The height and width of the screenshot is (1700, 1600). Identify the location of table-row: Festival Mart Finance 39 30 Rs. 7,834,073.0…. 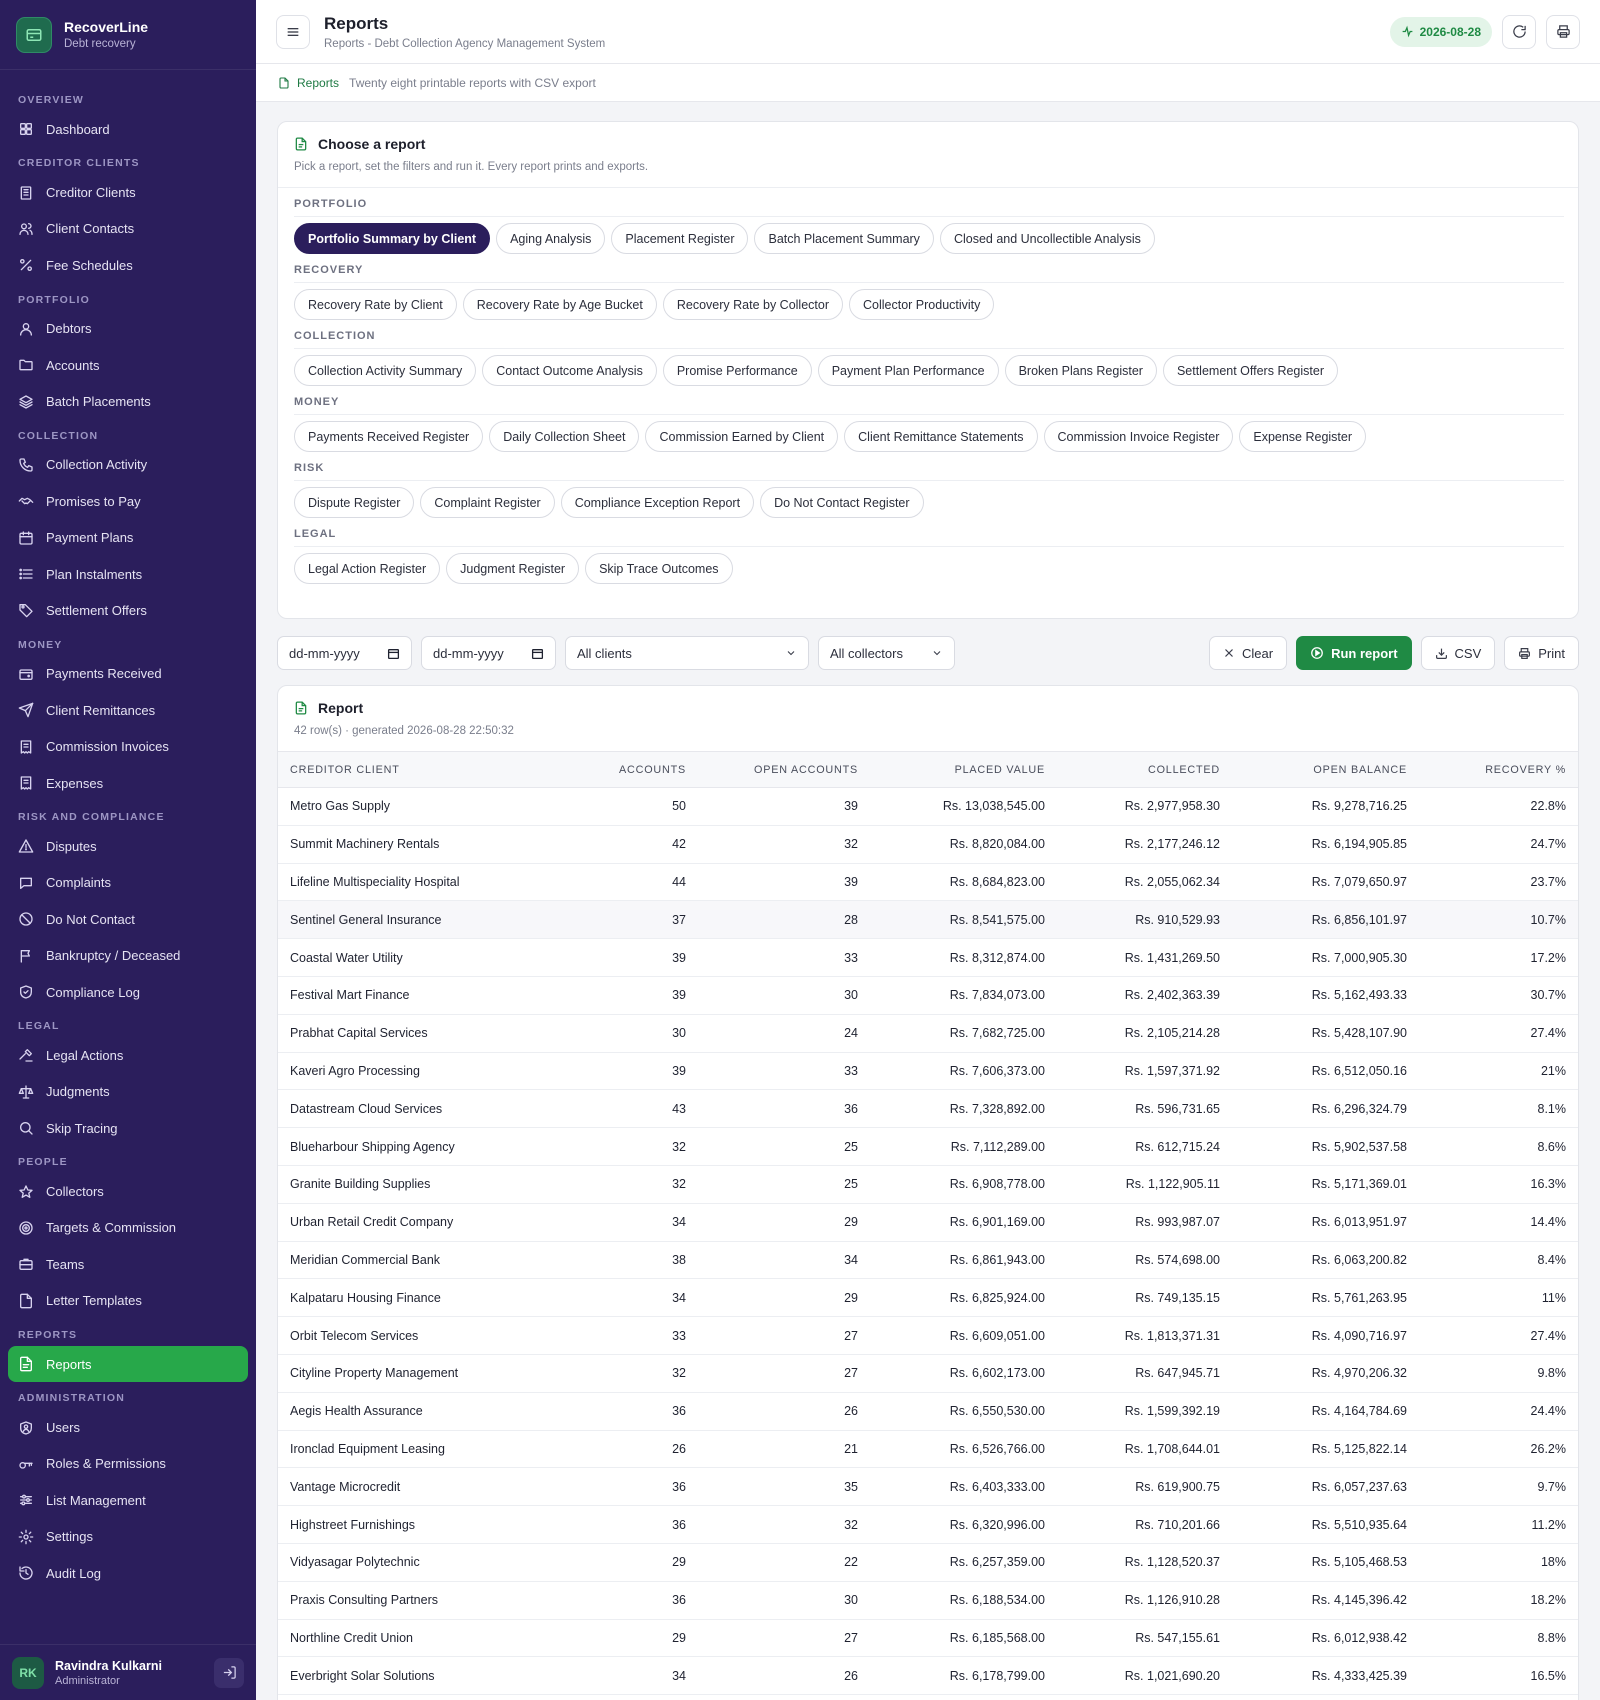
(928, 995).